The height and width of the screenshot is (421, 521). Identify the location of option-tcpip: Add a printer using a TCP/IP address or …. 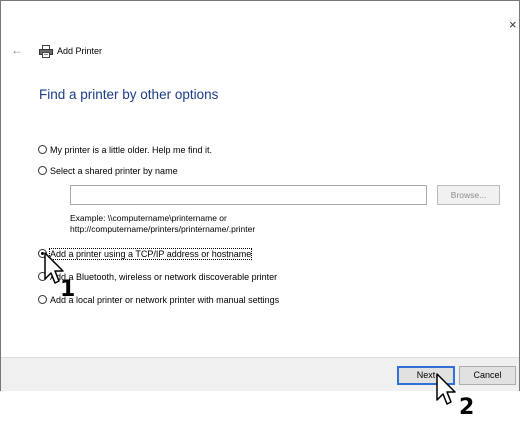
(145, 254).